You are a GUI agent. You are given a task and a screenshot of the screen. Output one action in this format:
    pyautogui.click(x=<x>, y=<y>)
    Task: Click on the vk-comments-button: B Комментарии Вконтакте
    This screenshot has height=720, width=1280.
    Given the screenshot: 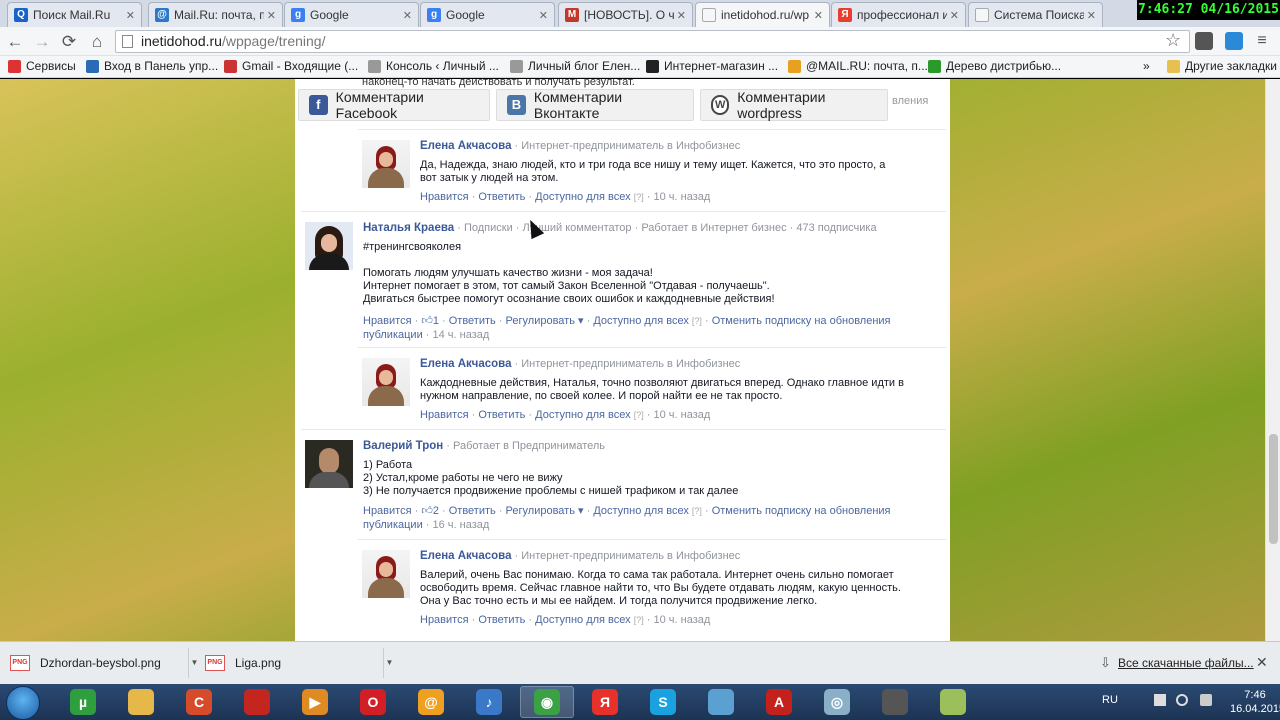 What is the action you would take?
    pyautogui.click(x=595, y=105)
    